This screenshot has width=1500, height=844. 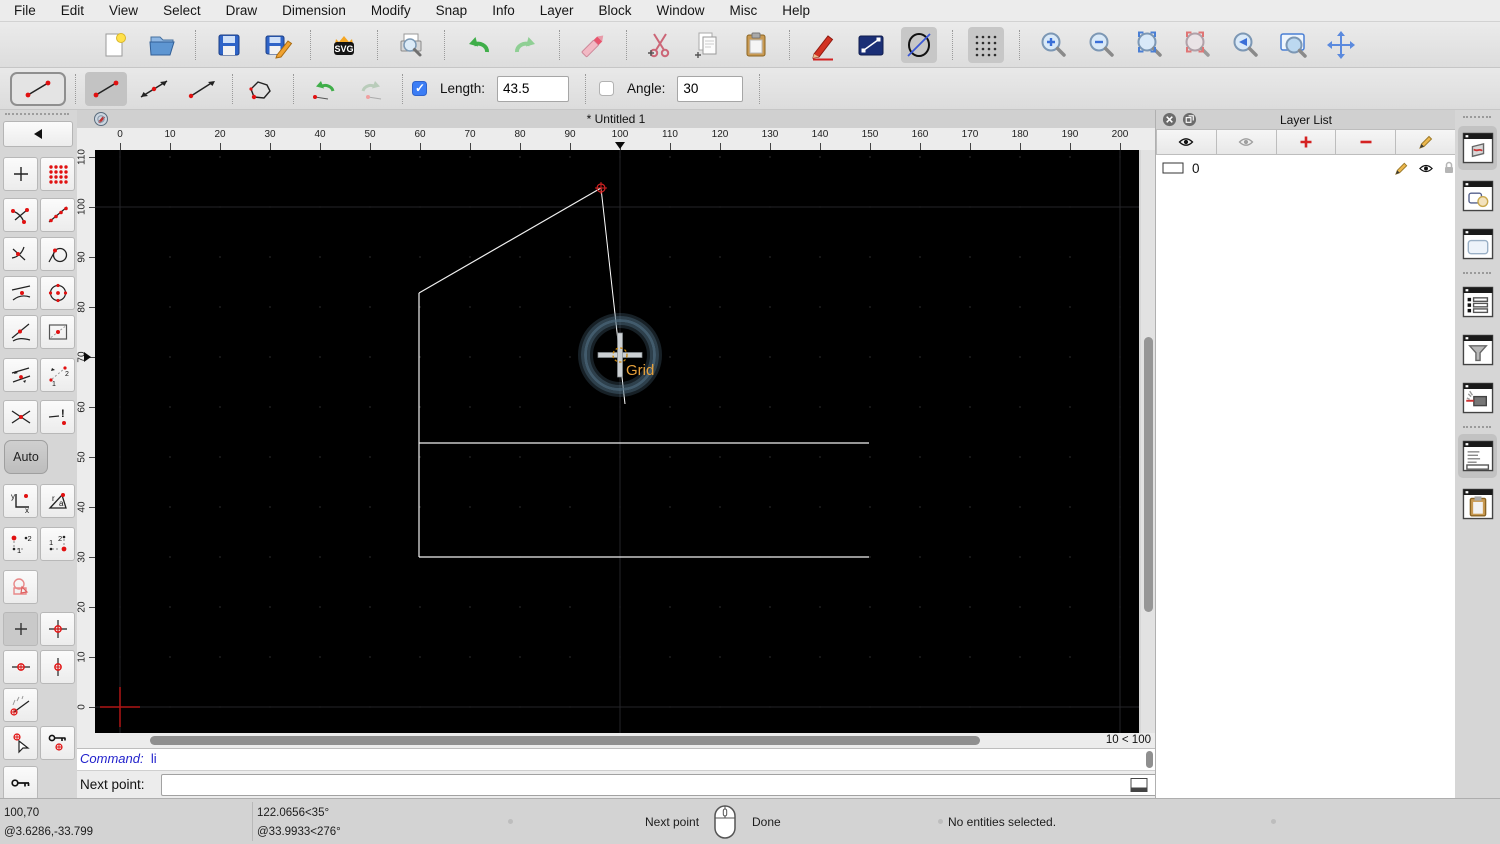 What do you see at coordinates (391, 10) in the screenshot?
I see `menu-item-modify: Modify` at bounding box center [391, 10].